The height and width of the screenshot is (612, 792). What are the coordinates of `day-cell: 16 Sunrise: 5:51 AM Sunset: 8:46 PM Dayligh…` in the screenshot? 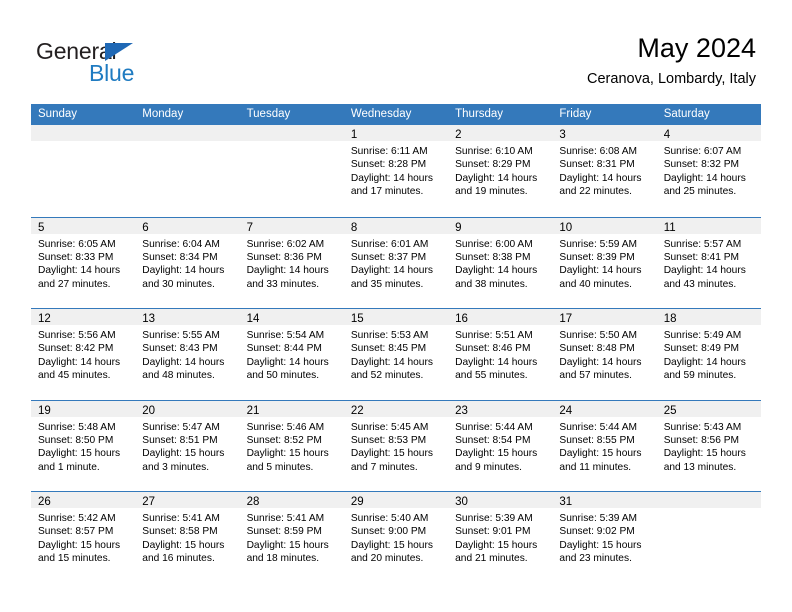 It's located at (500, 354).